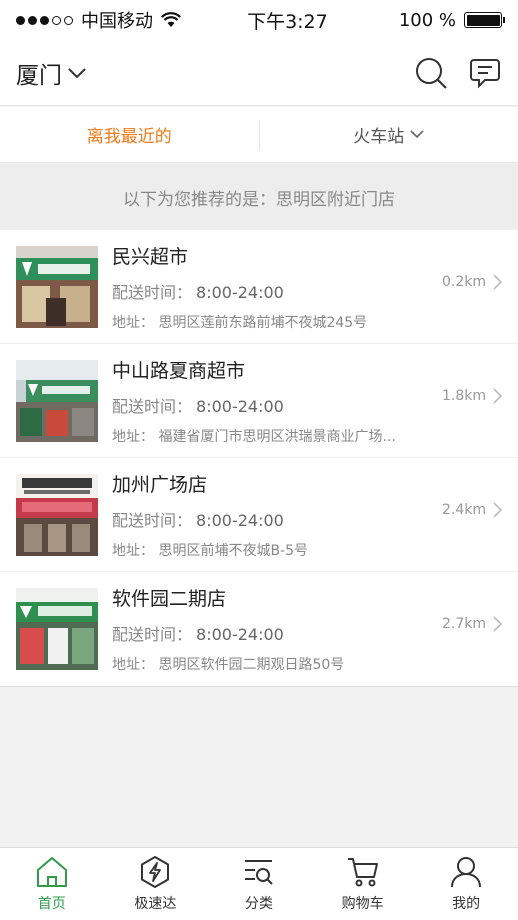  I want to click on nav-icons, so click(458, 73).